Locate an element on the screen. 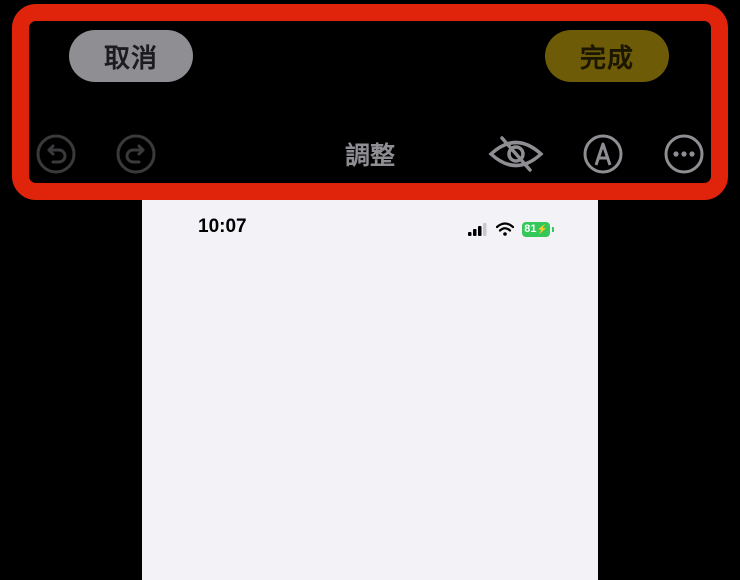 The image size is (740, 580). charging-bolt-icon: ⚡ is located at coordinates (542, 228).